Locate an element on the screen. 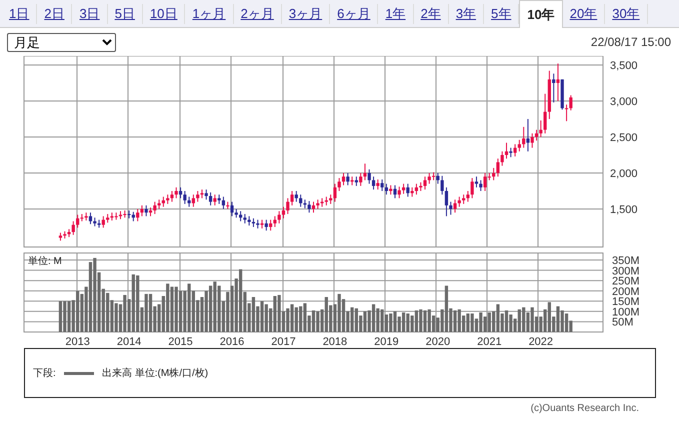  period-tab: 5日 is located at coordinates (125, 14).